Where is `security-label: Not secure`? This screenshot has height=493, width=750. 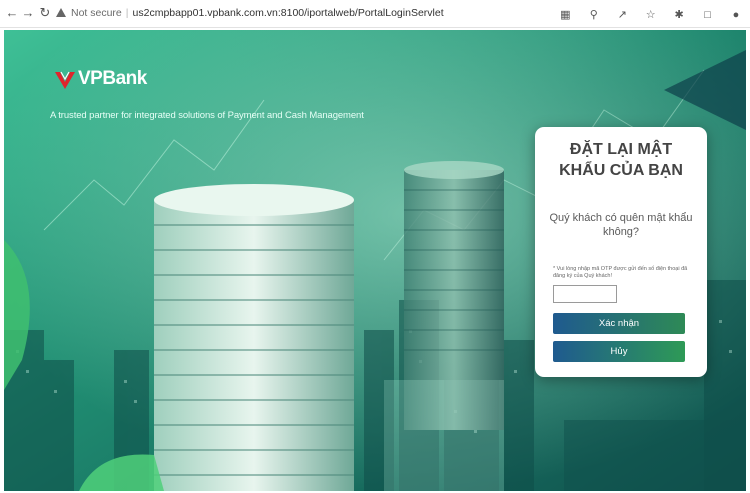 security-label: Not secure is located at coordinates (96, 13).